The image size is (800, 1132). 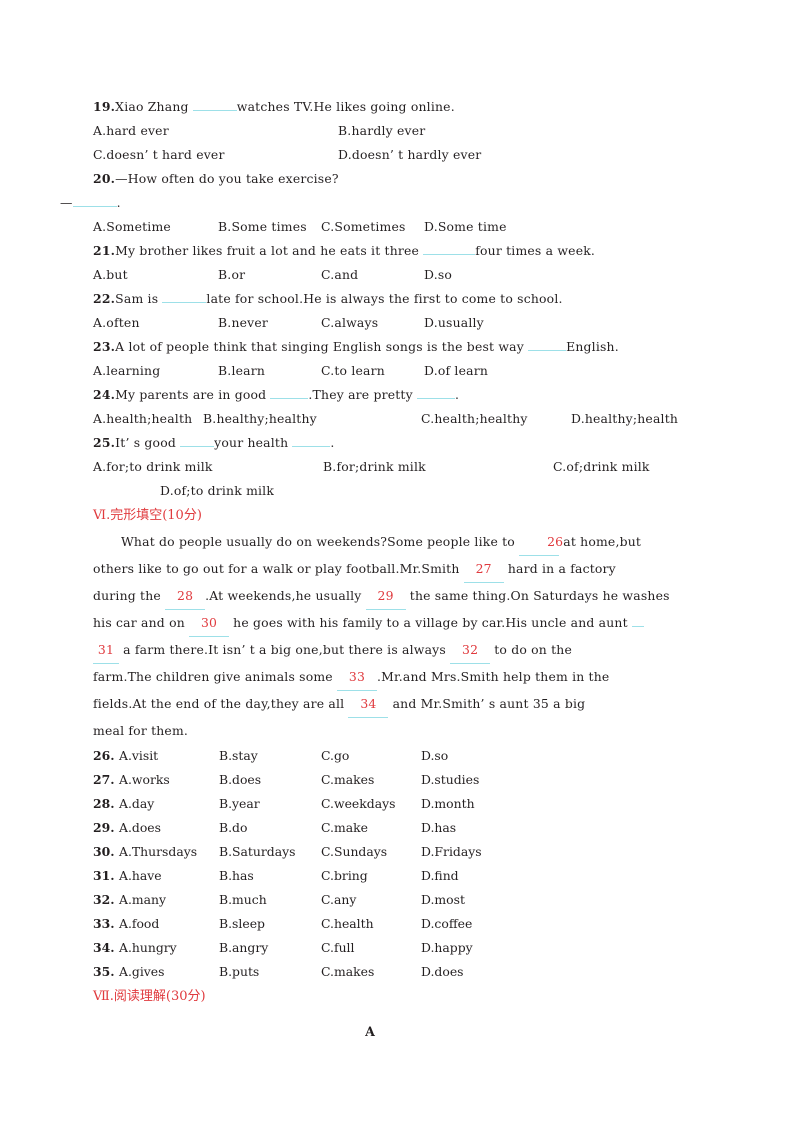 I want to click on cloze-option-a: A.hungry, so click(x=169, y=948).